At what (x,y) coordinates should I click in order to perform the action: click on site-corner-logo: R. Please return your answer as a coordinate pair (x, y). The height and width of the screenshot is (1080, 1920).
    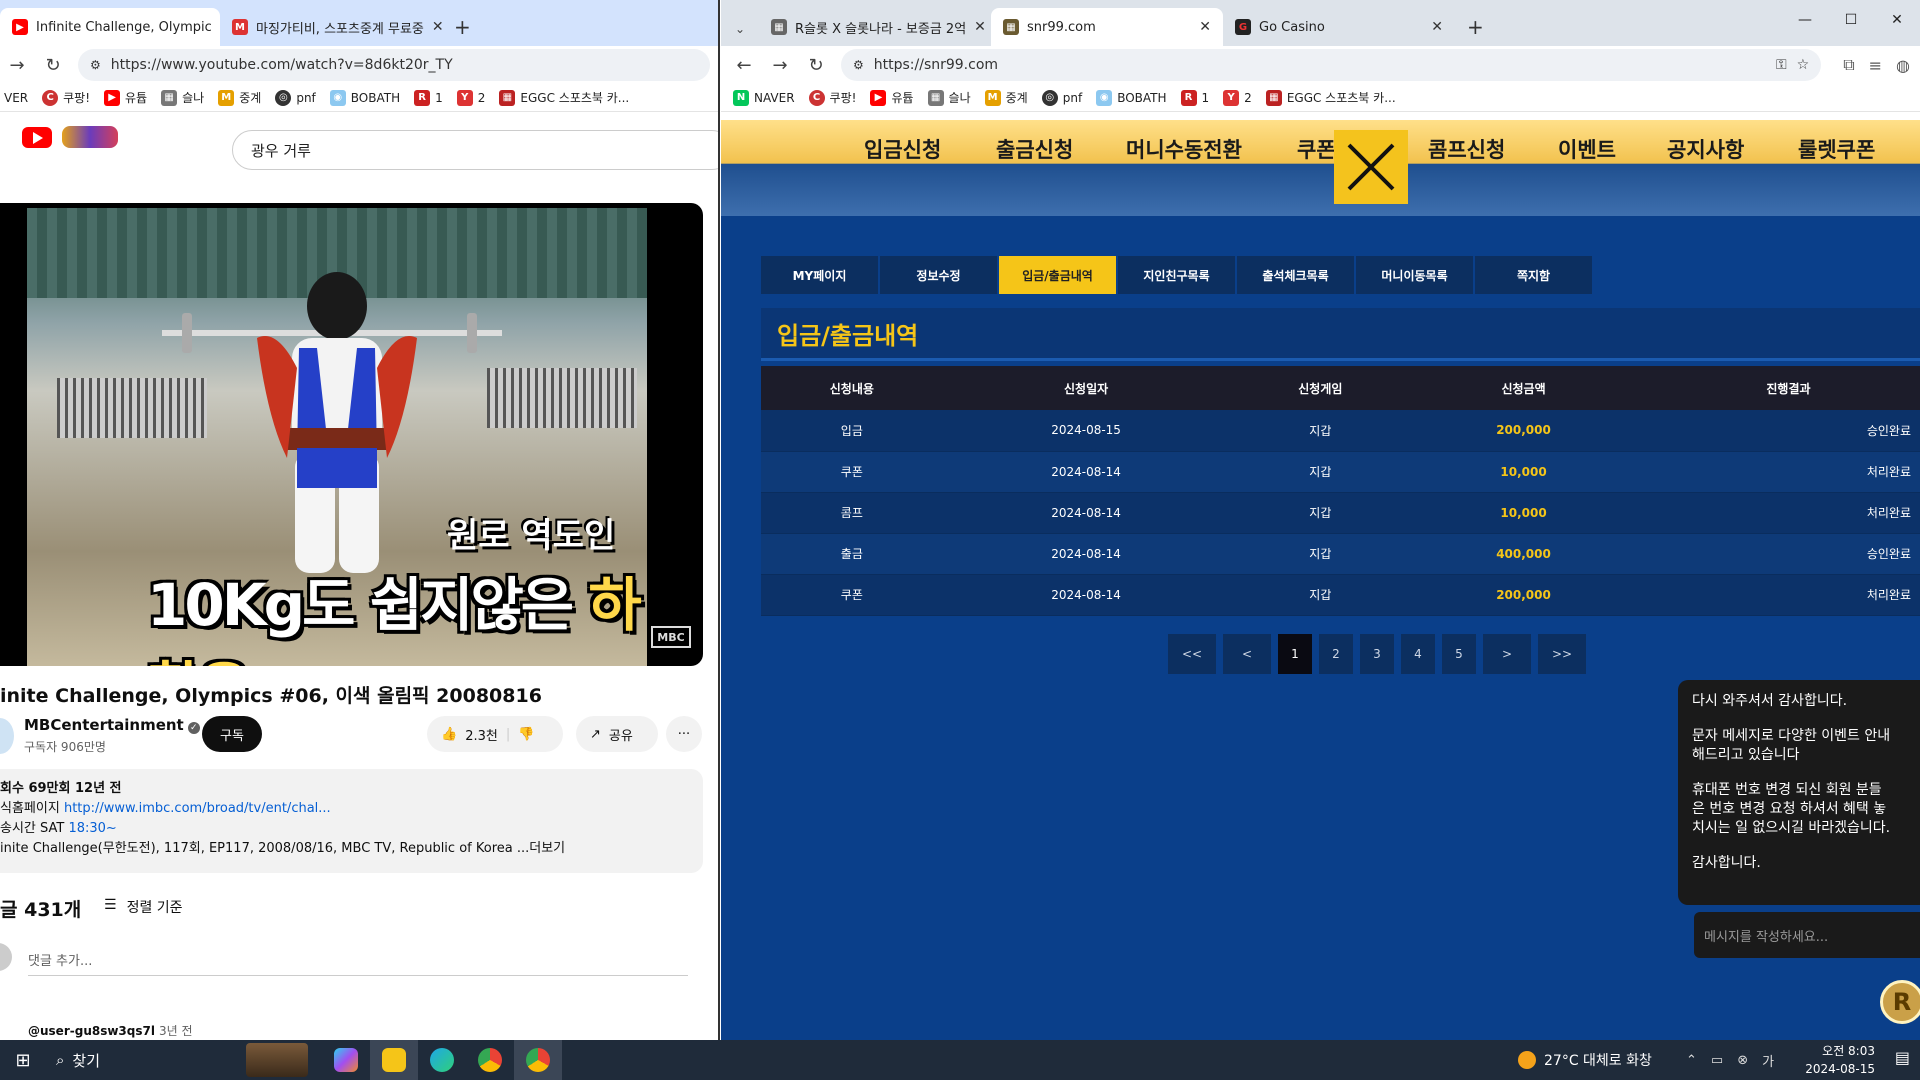
    Looking at the image, I should click on (1900, 1002).